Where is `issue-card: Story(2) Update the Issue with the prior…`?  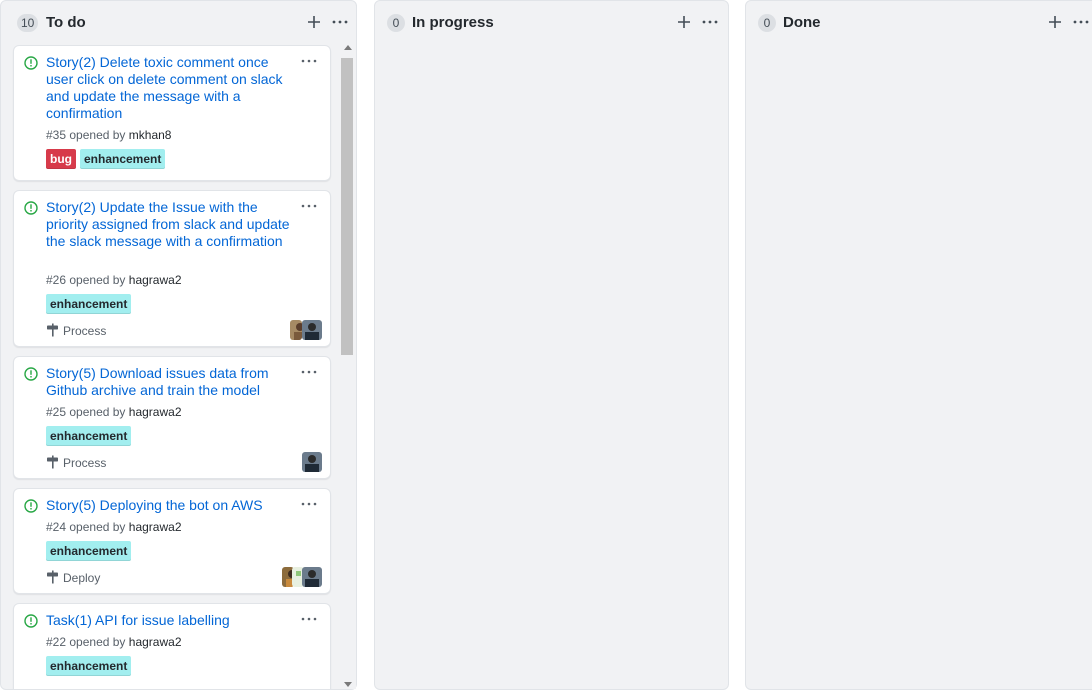 issue-card: Story(2) Update the Issue with the prior… is located at coordinates (172, 268).